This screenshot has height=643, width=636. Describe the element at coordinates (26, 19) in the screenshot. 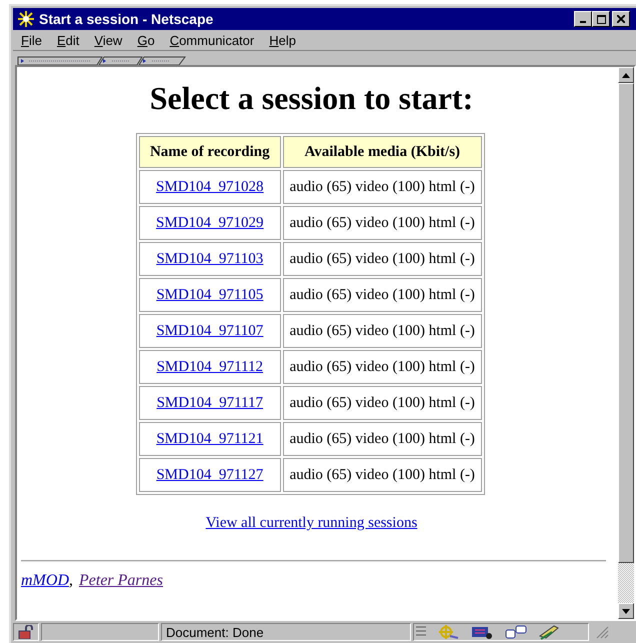

I see `star-icon` at that location.